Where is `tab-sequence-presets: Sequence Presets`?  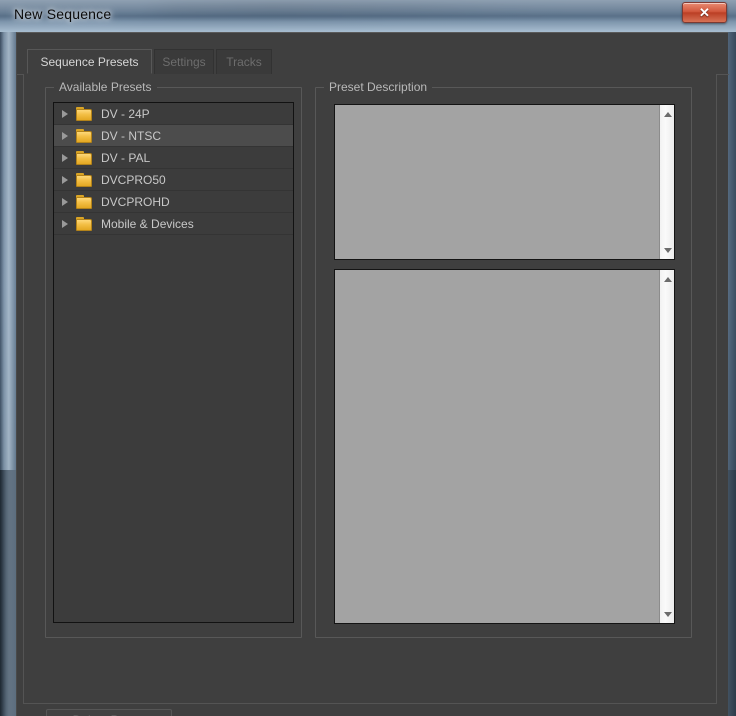 tab-sequence-presets: Sequence Presets is located at coordinates (89, 61).